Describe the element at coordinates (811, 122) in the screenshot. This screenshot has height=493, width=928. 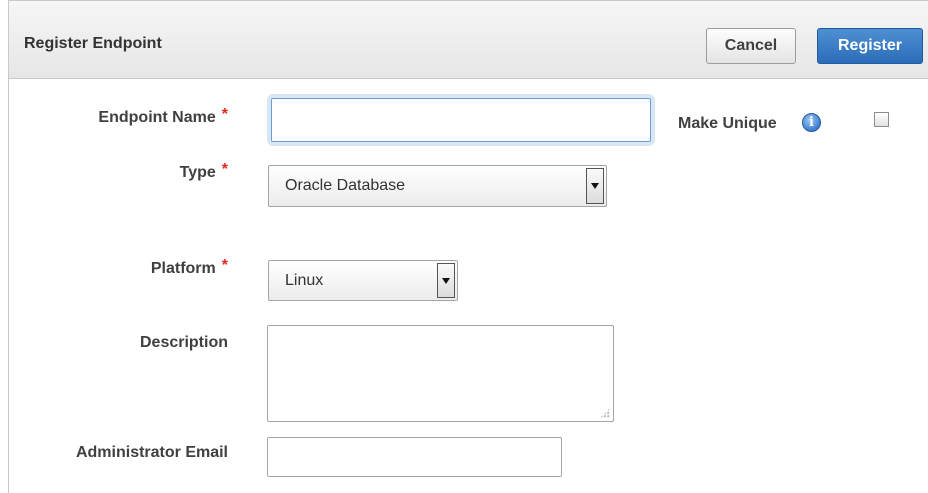
I see `info-icon: i` at that location.